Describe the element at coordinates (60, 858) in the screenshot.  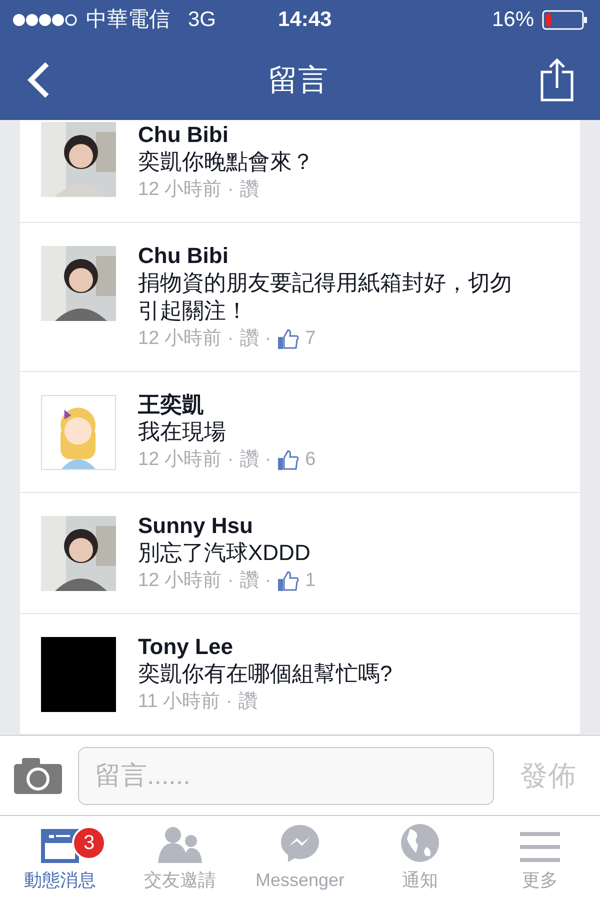
I see `tab: 3 動態消息` at that location.